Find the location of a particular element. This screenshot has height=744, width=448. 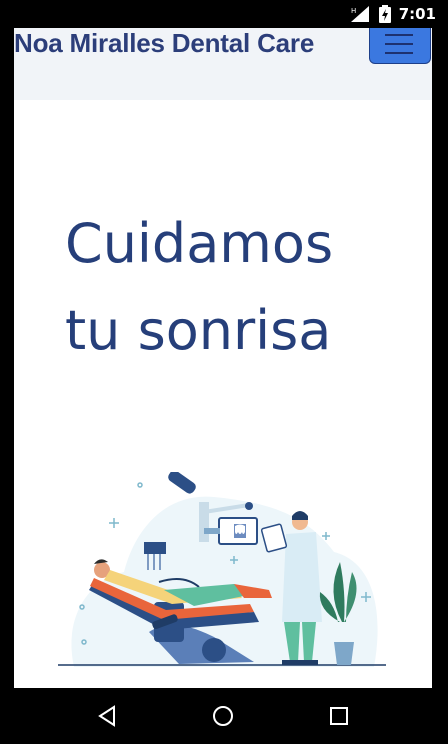

recents-icon is located at coordinates (339, 716).